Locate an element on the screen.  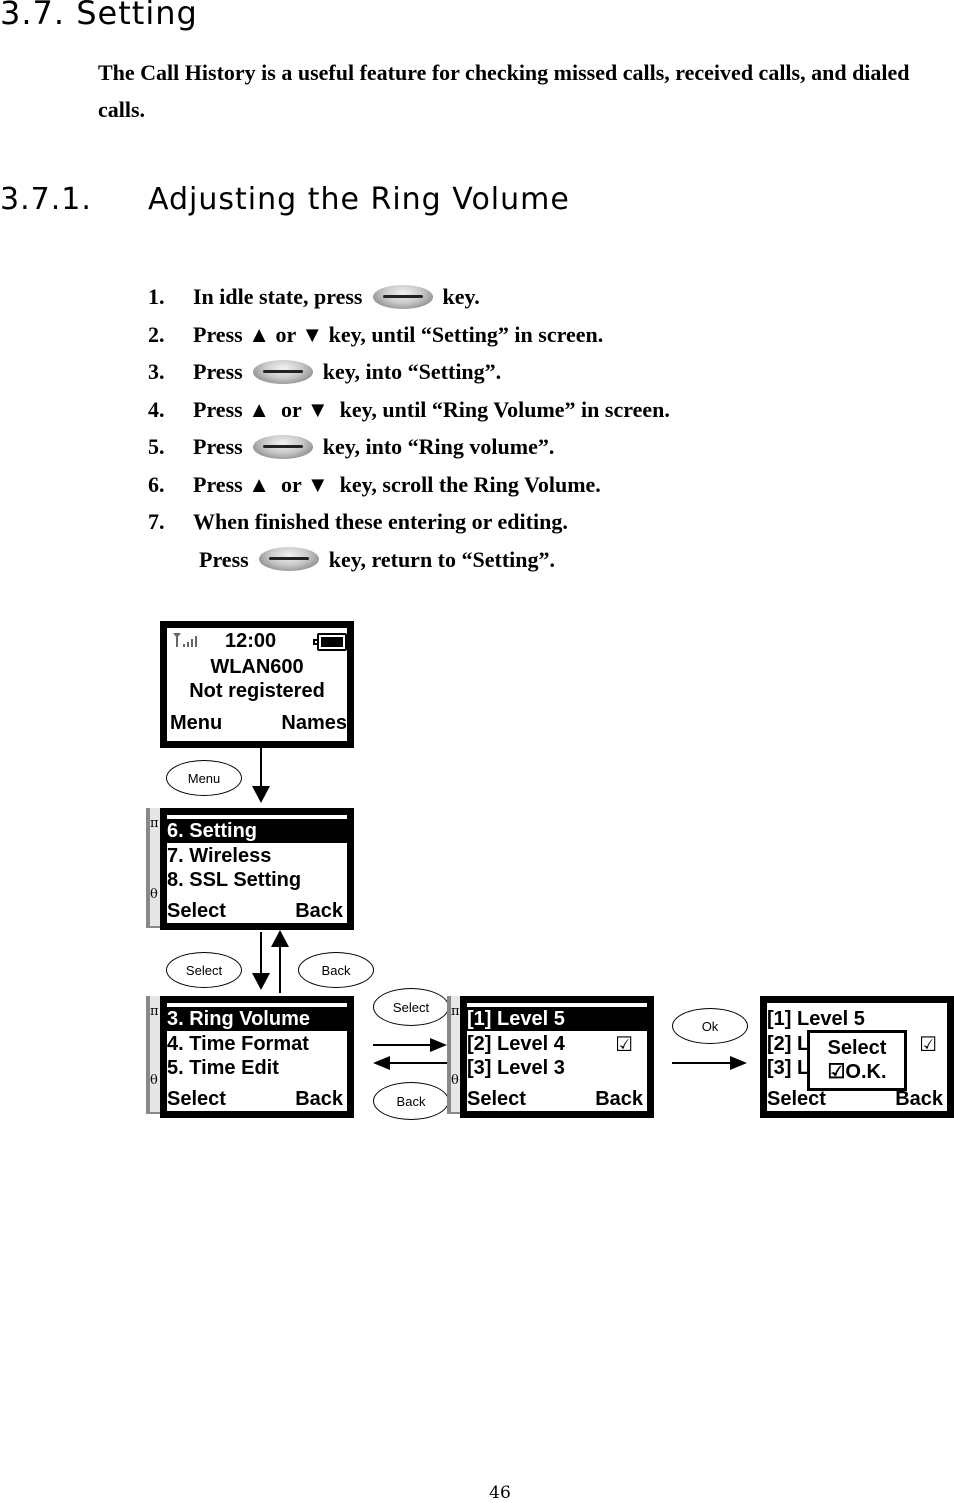
registration-status: Not registered is located at coordinates (257, 691).